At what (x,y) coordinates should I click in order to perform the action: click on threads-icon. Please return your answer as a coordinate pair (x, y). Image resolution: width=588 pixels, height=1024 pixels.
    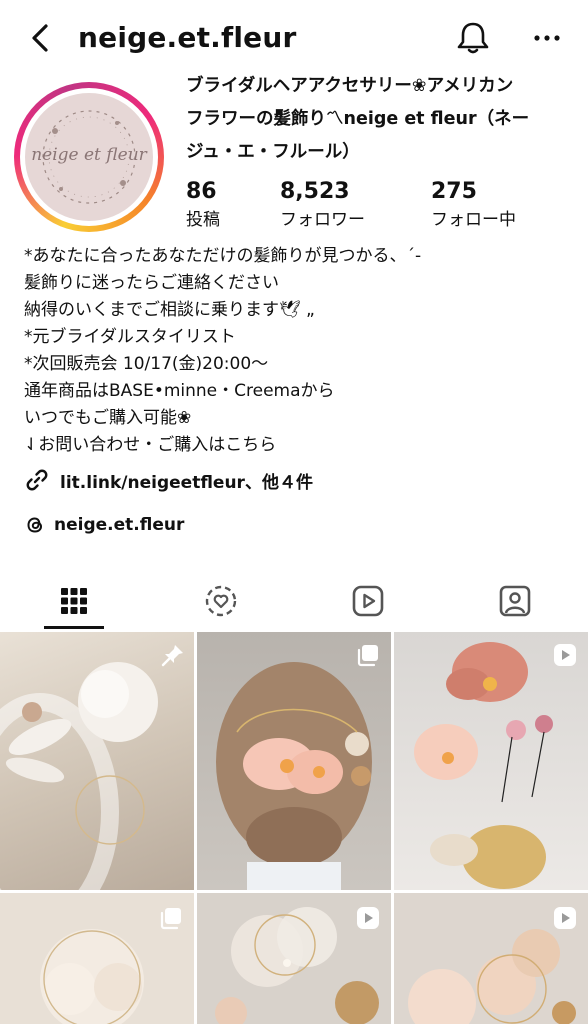
    Looking at the image, I should click on (35, 525).